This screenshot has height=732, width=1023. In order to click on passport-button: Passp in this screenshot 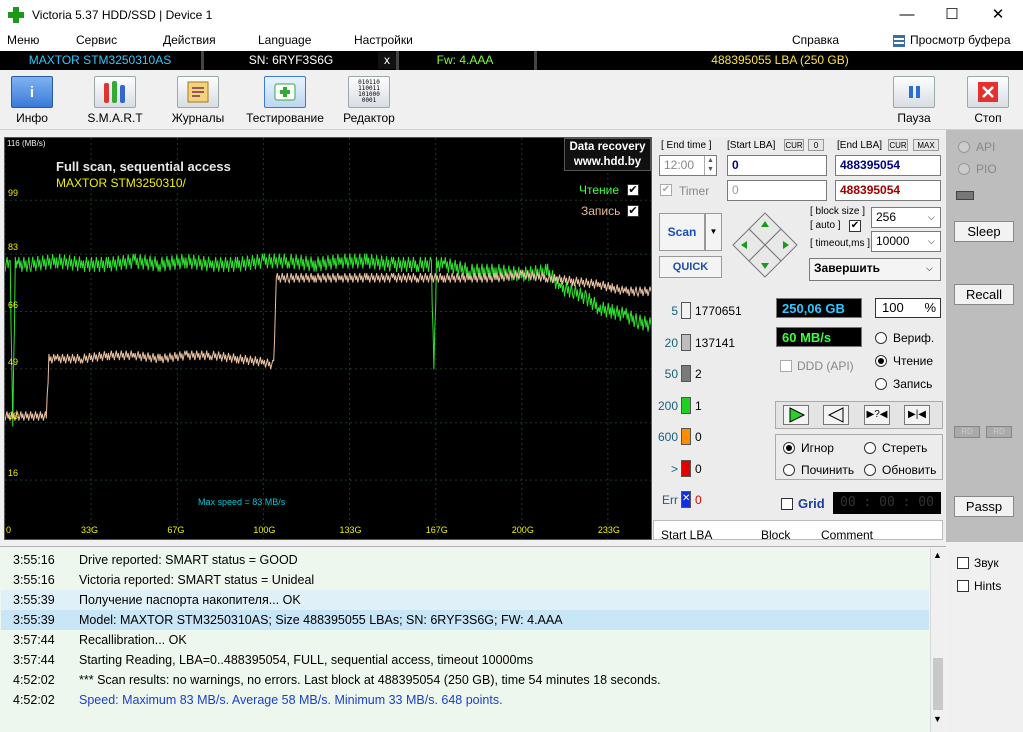, I will do `click(984, 506)`.